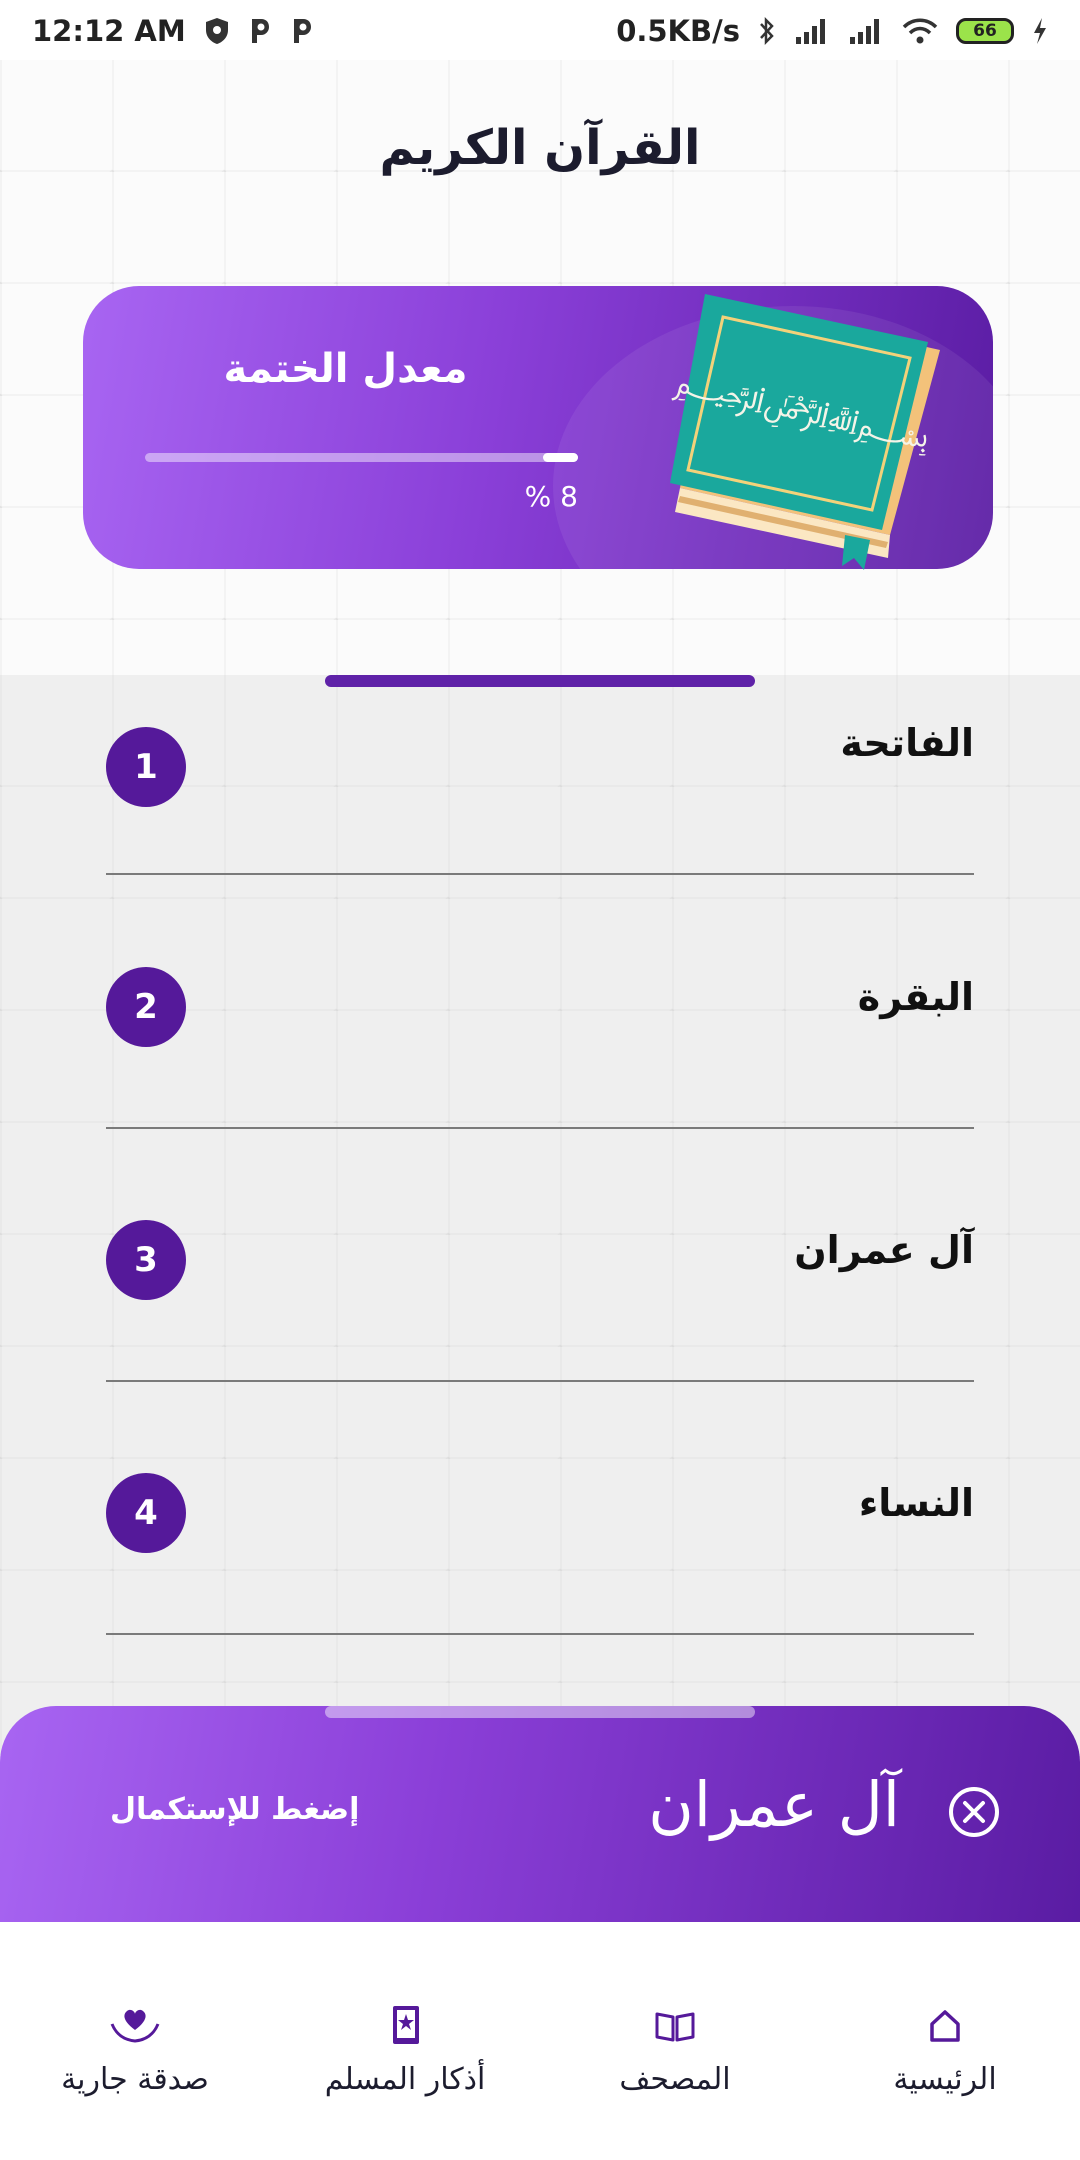 The height and width of the screenshot is (2160, 1080). Describe the element at coordinates (406, 2025) in the screenshot. I see `prayer-book-icon` at that location.